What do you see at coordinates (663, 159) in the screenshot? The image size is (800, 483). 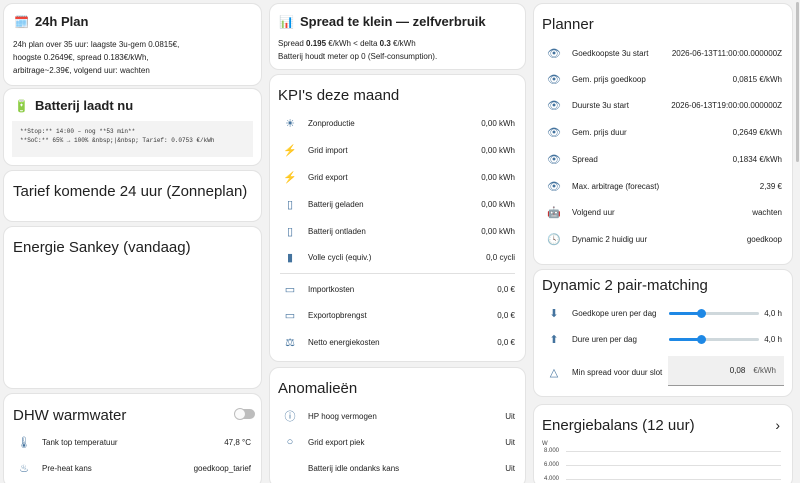 I see `planner-row: 👁 Spread 0,1834 €/kWh` at bounding box center [663, 159].